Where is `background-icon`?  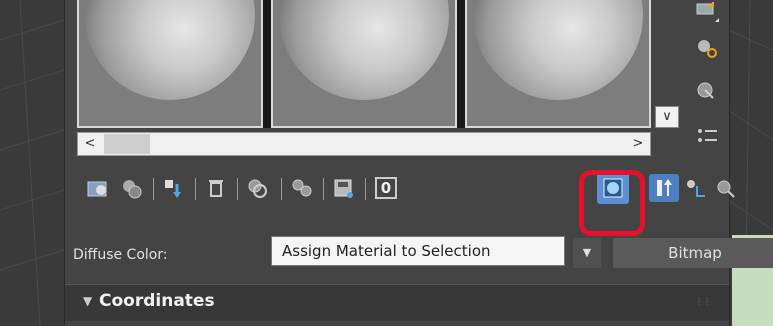
background-icon is located at coordinates (707, 91).